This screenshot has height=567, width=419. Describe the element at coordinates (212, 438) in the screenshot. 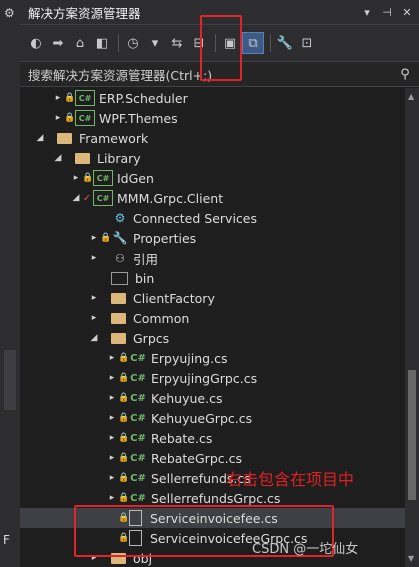

I see `tree-item: ▸ 🔒 C# Rebate.cs` at that location.